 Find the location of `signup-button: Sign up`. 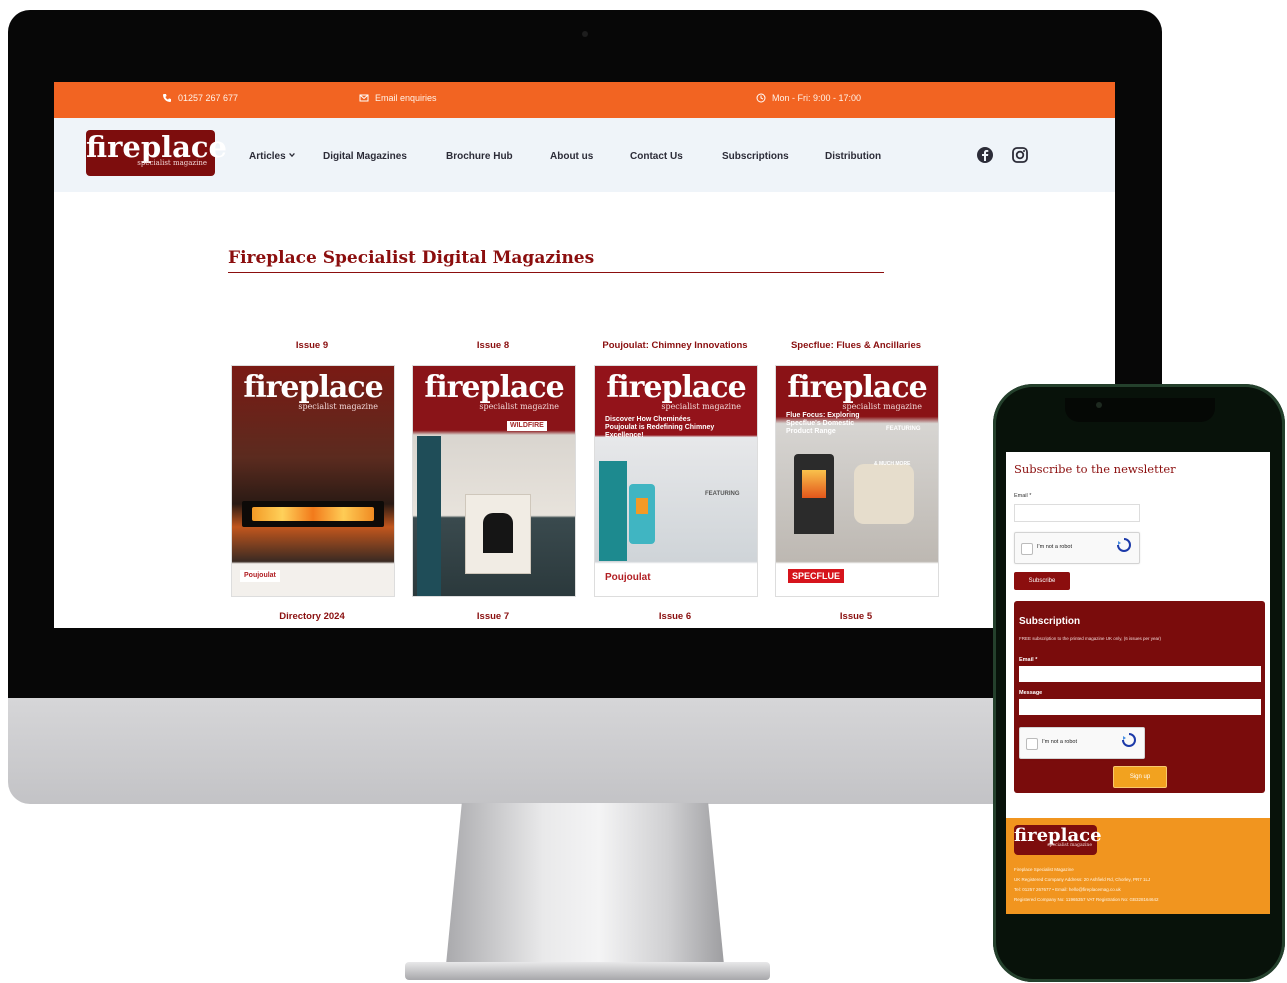

signup-button: Sign up is located at coordinates (1140, 777).